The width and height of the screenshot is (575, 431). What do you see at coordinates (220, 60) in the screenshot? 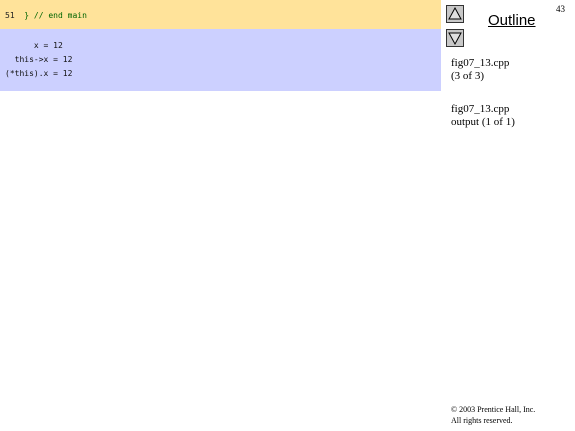
I see `program-output-band: x = 12 this->x = 12 (*this).x = 12` at bounding box center [220, 60].